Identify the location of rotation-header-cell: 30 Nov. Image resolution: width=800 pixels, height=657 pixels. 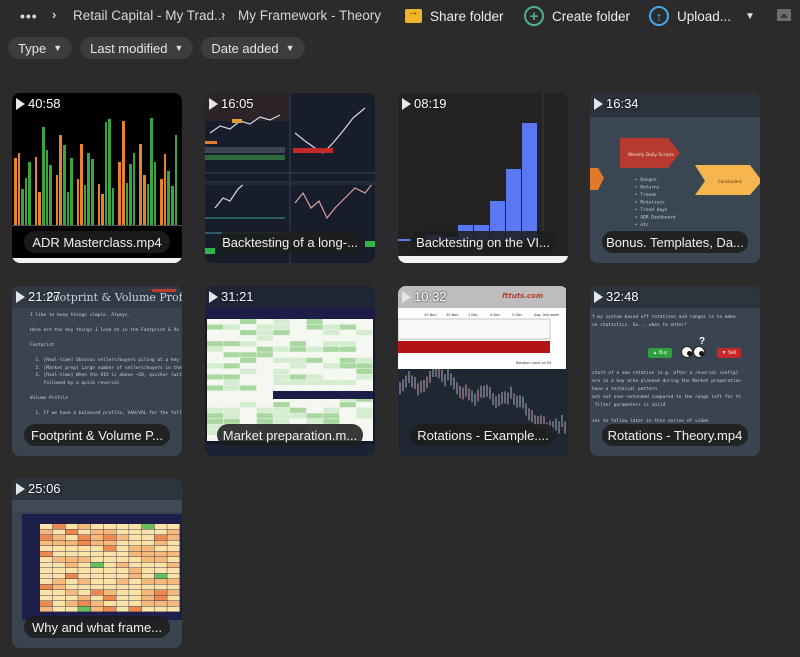
(452, 315).